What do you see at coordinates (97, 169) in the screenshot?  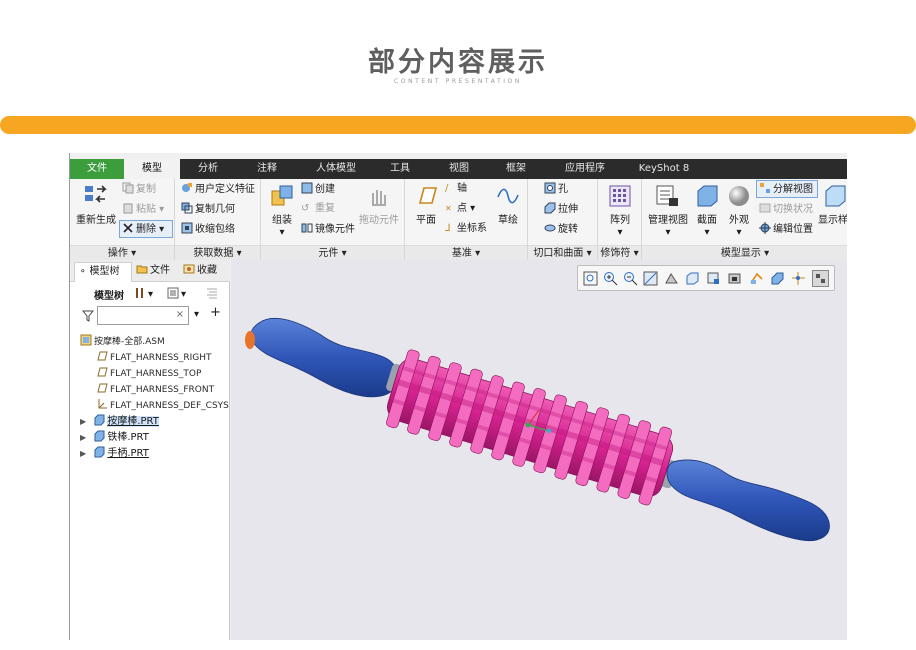 I see `tab-file: 文件` at bounding box center [97, 169].